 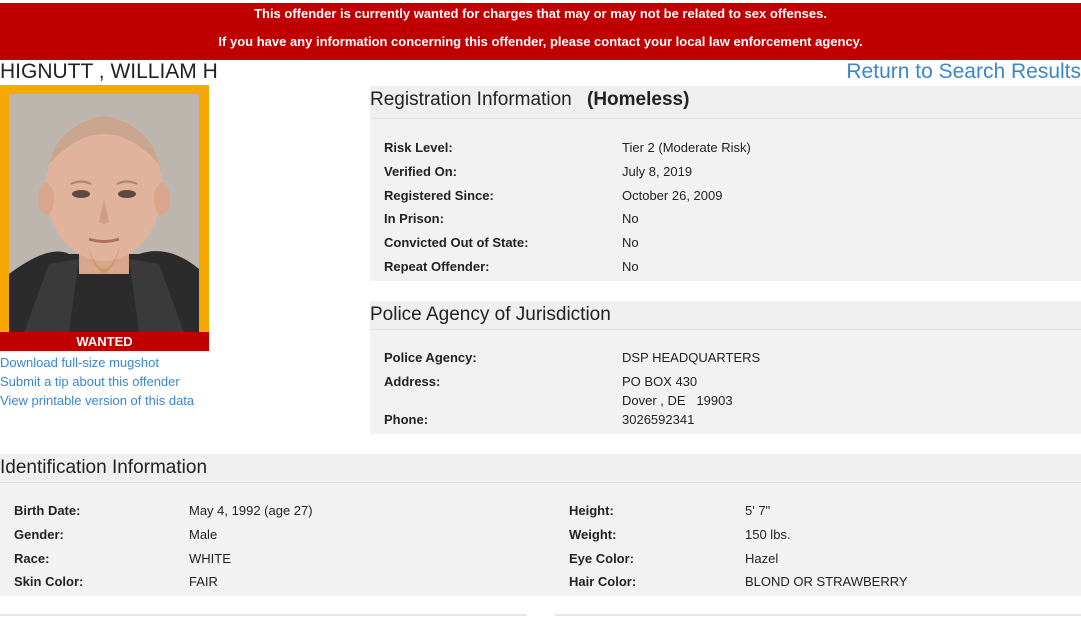 I want to click on registration-title: Registration Information, so click(x=471, y=99).